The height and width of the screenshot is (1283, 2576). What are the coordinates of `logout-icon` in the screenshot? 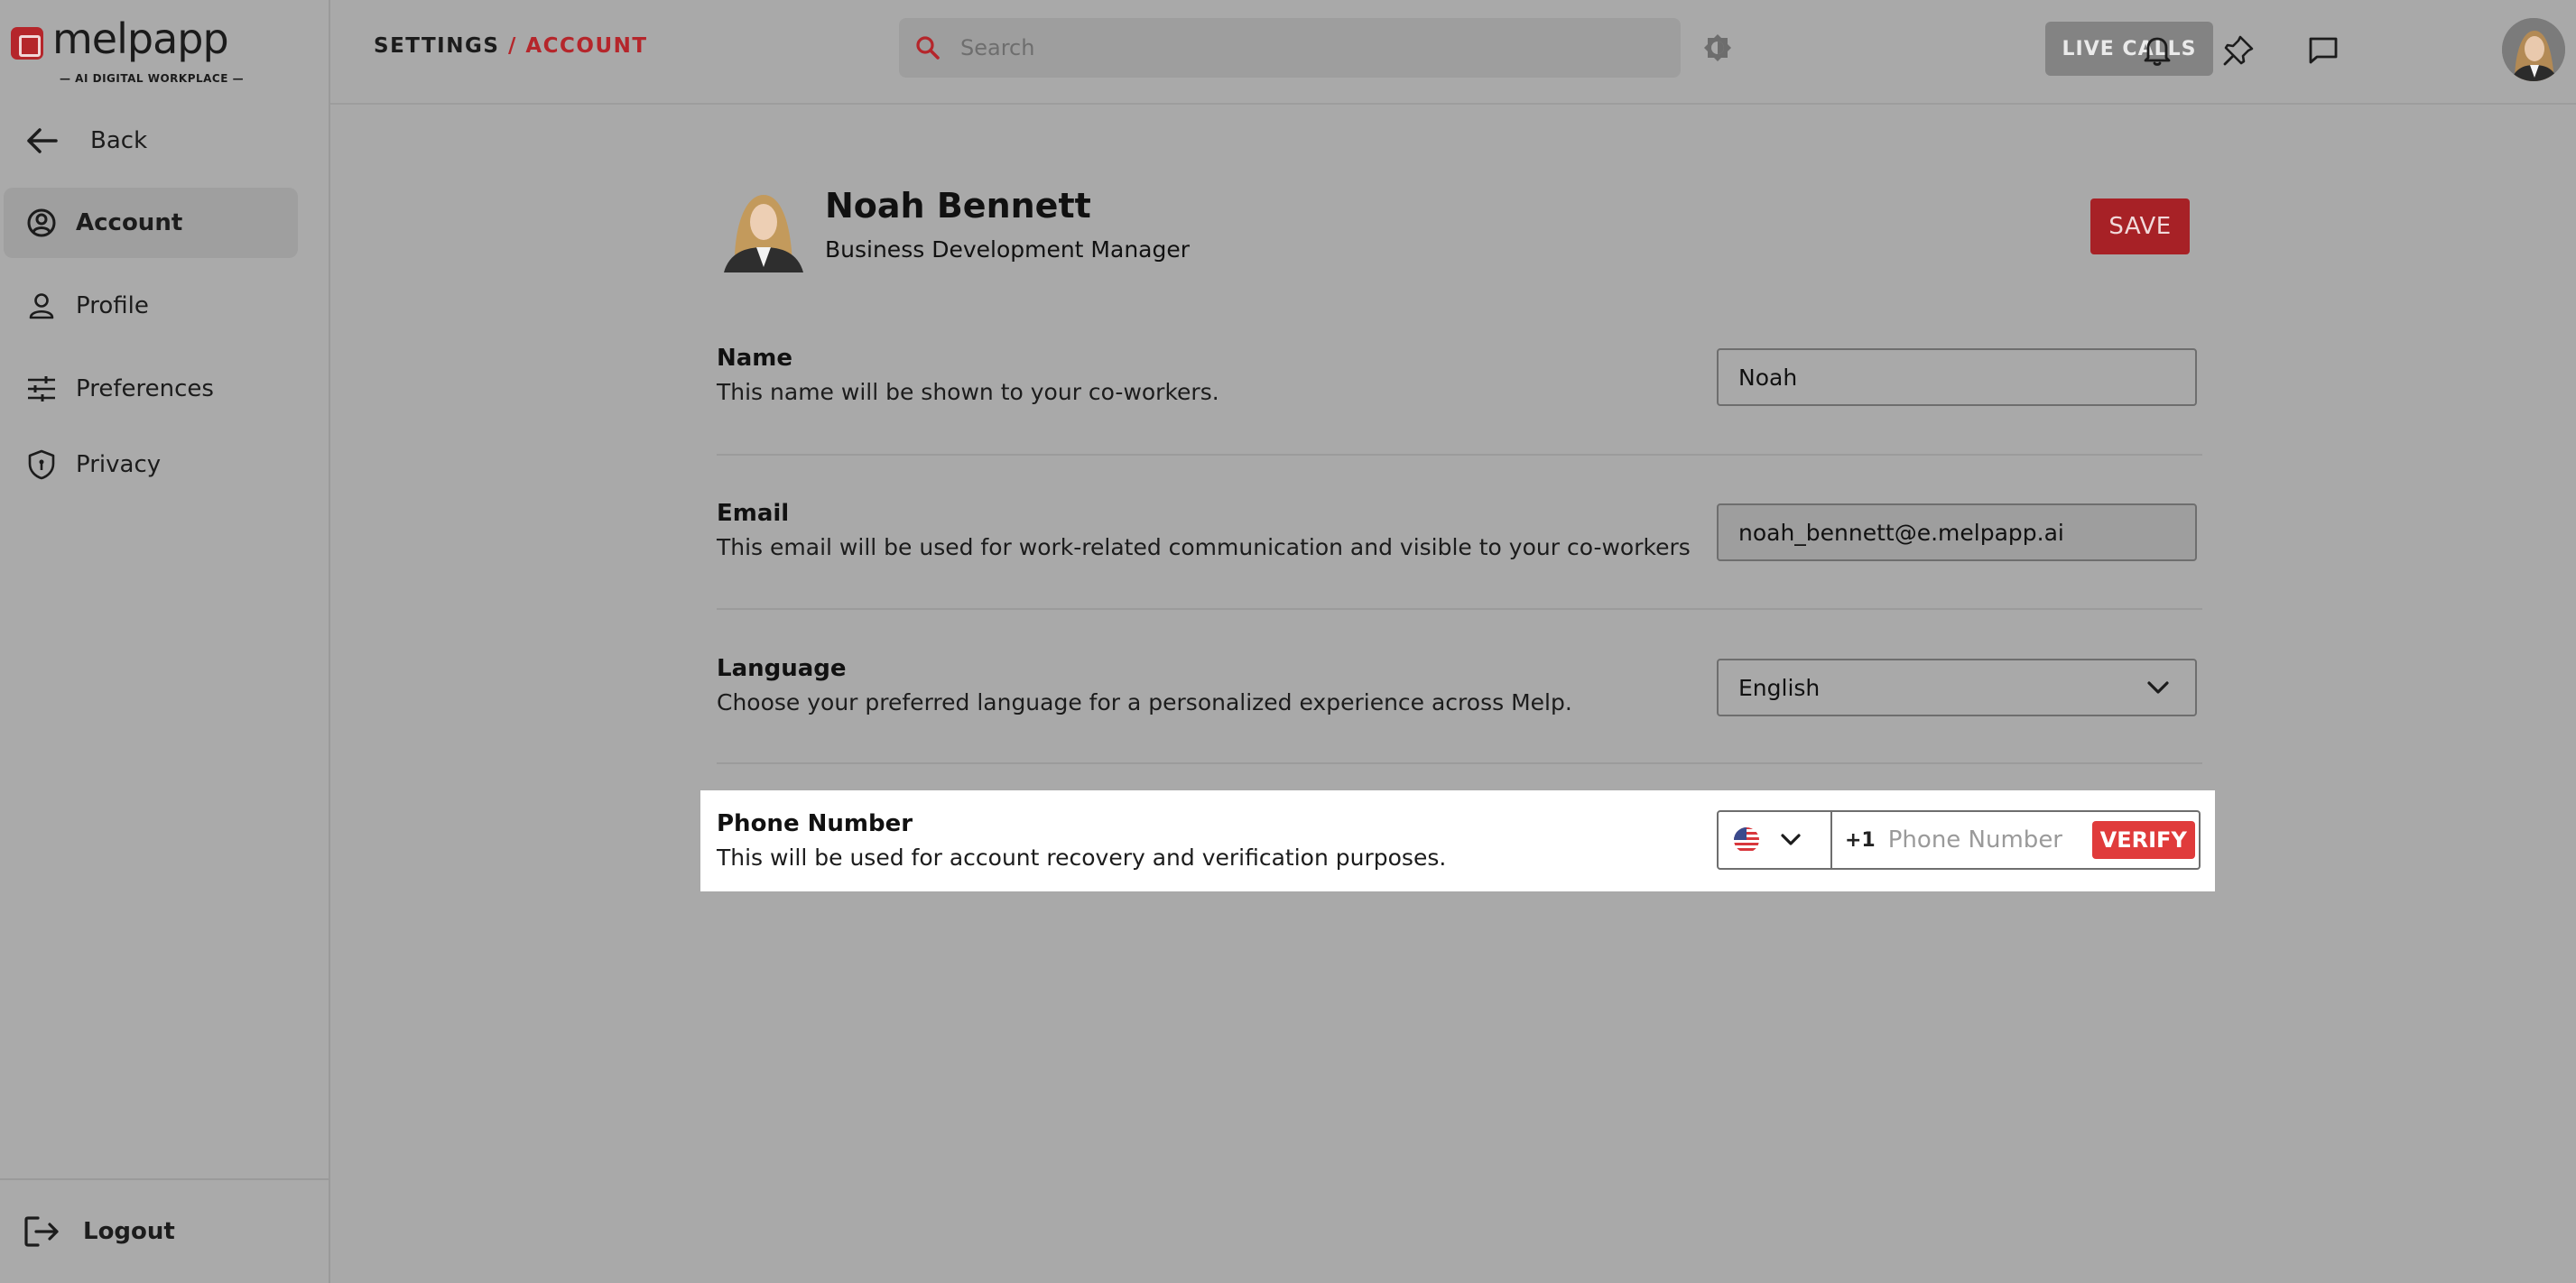 It's located at (41, 1231).